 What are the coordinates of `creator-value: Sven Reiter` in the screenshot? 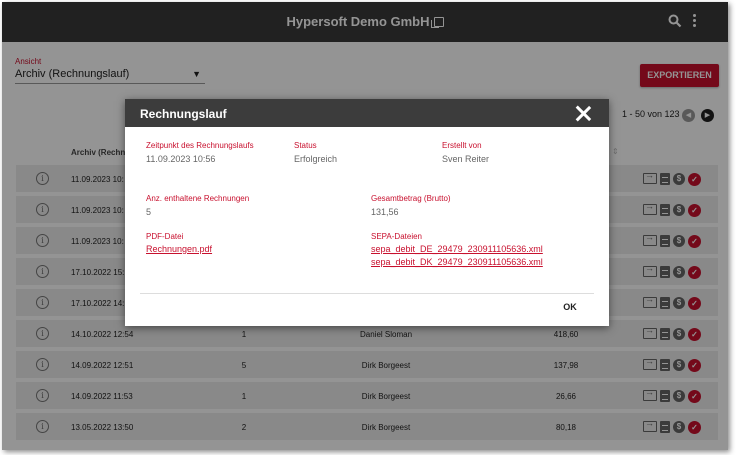 It's located at (466, 159).